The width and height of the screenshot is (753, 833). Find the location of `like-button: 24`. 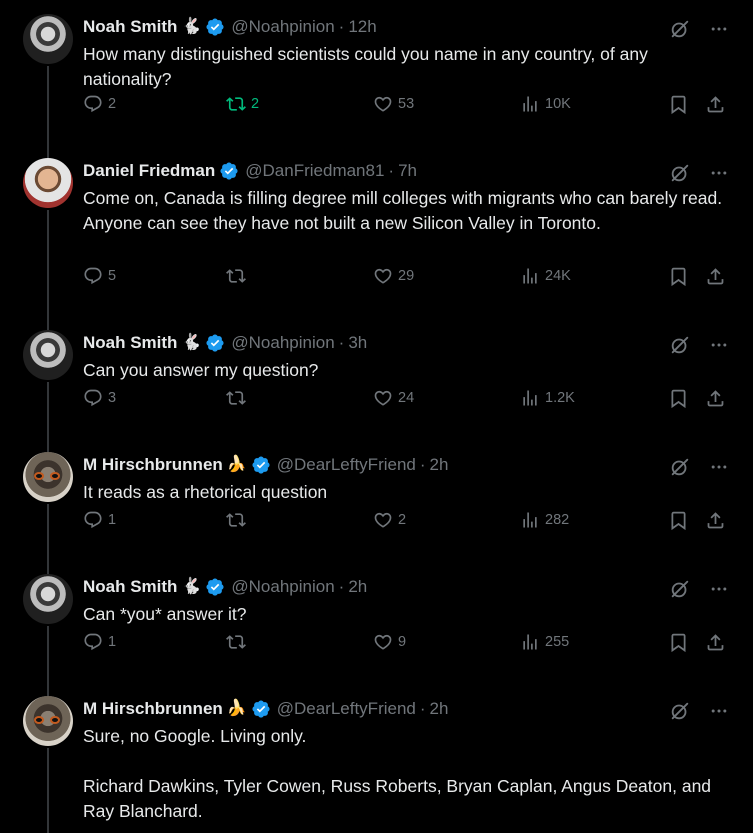

like-button: 24 is located at coordinates (393, 398).